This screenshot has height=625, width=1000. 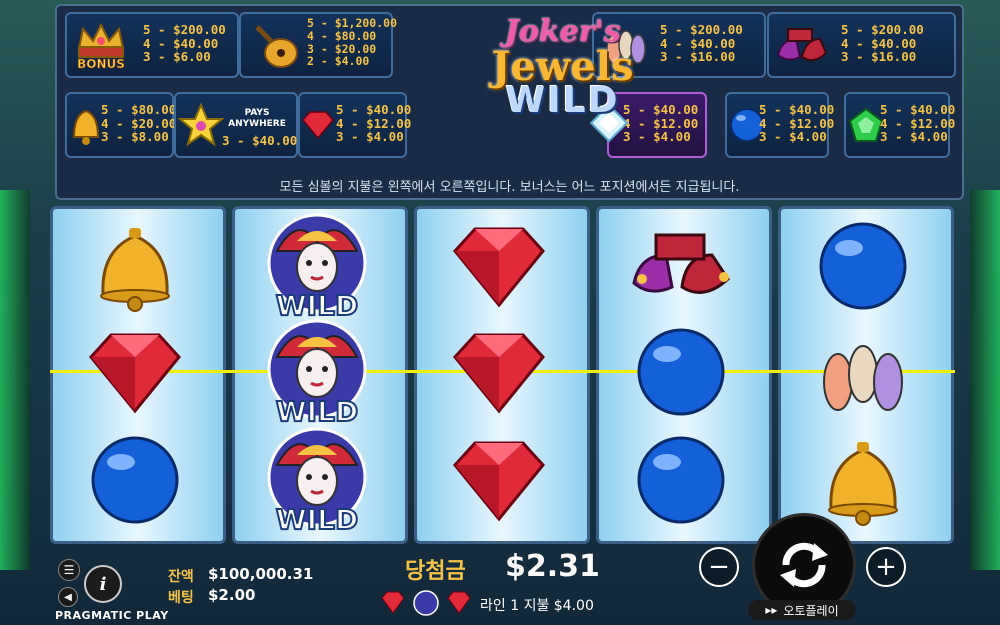 What do you see at coordinates (135, 266) in the screenshot?
I see `bell-symbol` at bounding box center [135, 266].